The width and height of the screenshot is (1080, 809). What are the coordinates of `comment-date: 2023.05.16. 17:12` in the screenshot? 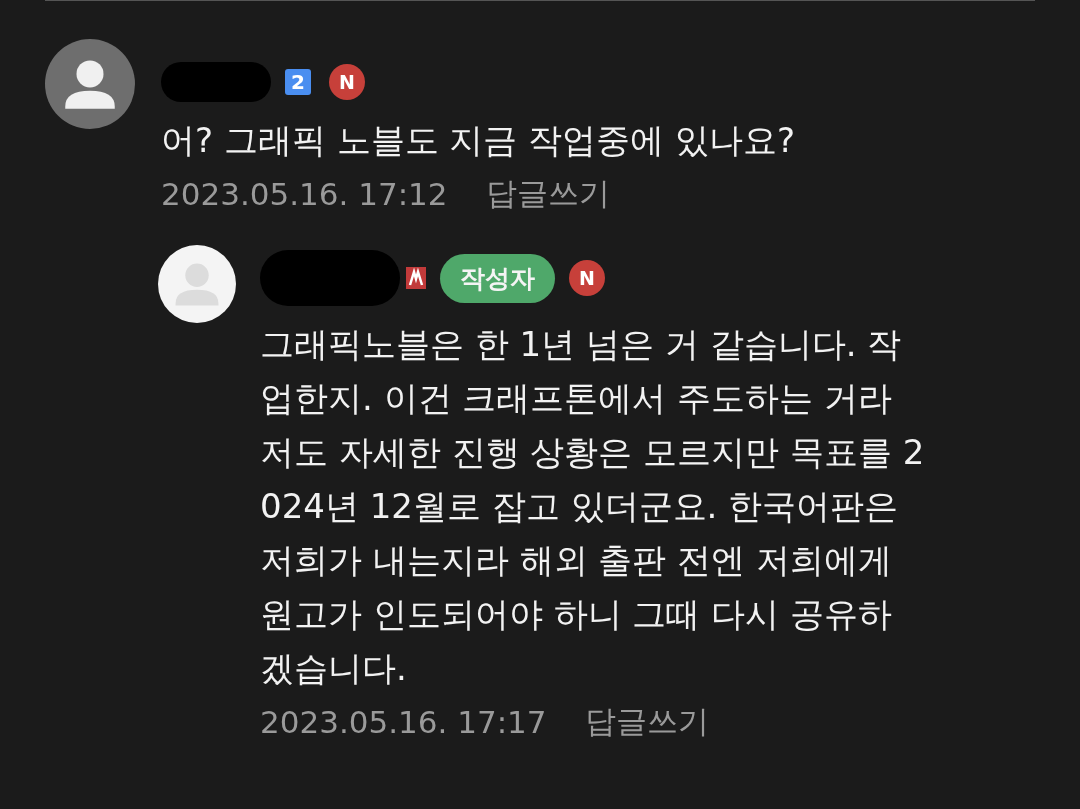 It's located at (304, 194).